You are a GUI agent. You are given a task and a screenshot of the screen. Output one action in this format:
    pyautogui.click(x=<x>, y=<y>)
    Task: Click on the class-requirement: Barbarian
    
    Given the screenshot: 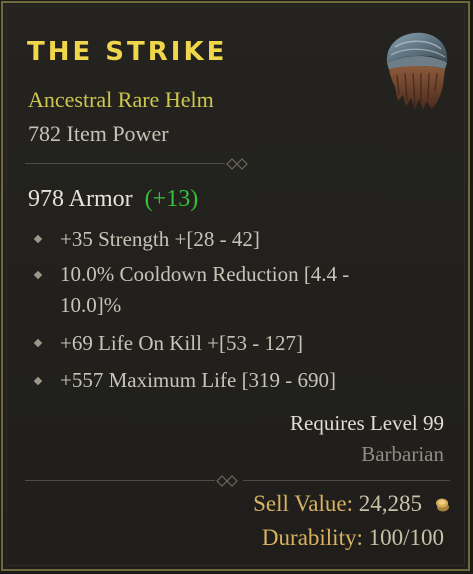 What is the action you would take?
    pyautogui.click(x=402, y=454)
    